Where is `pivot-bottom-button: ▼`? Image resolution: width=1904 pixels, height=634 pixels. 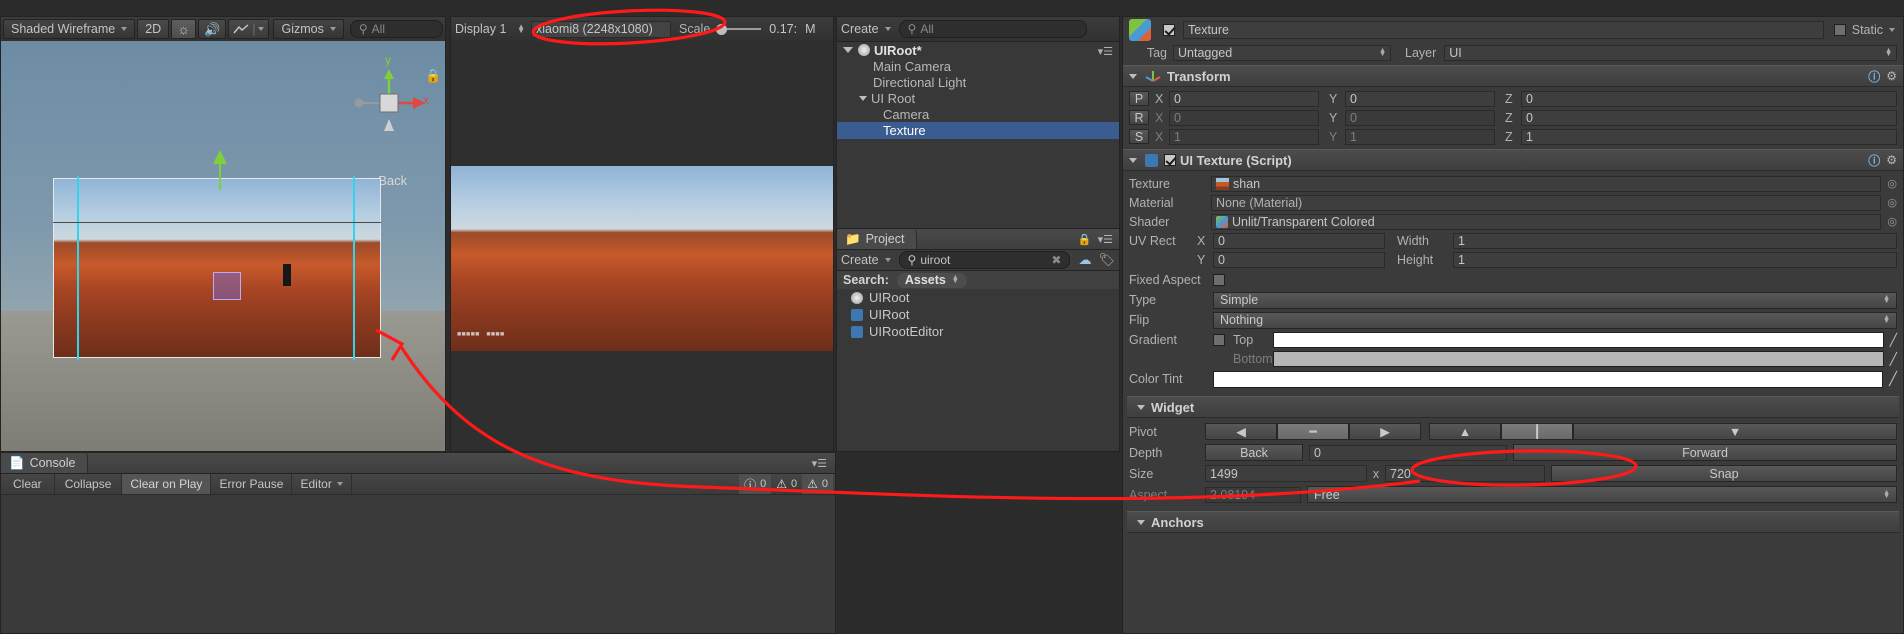 pivot-bottom-button: ▼ is located at coordinates (1735, 431).